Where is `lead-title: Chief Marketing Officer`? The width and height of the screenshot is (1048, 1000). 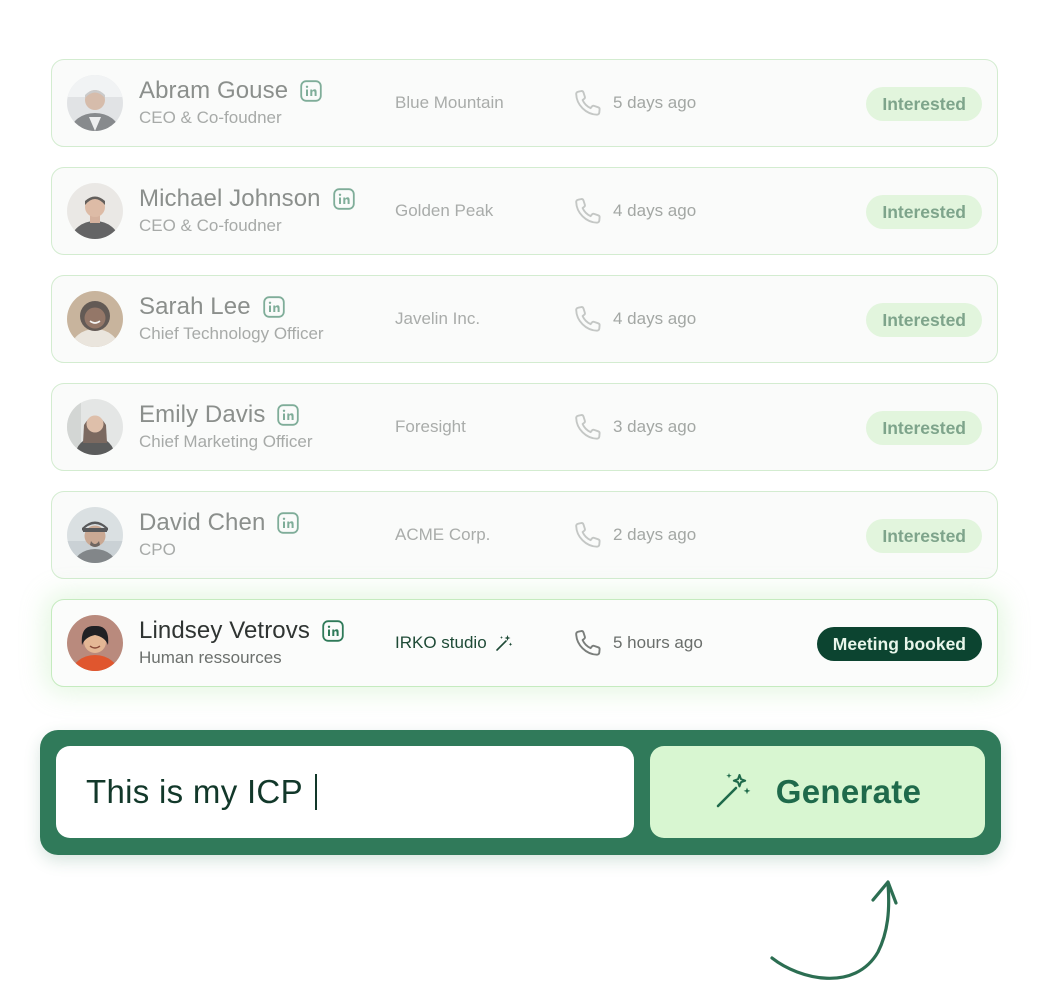 lead-title: Chief Marketing Officer is located at coordinates (226, 441).